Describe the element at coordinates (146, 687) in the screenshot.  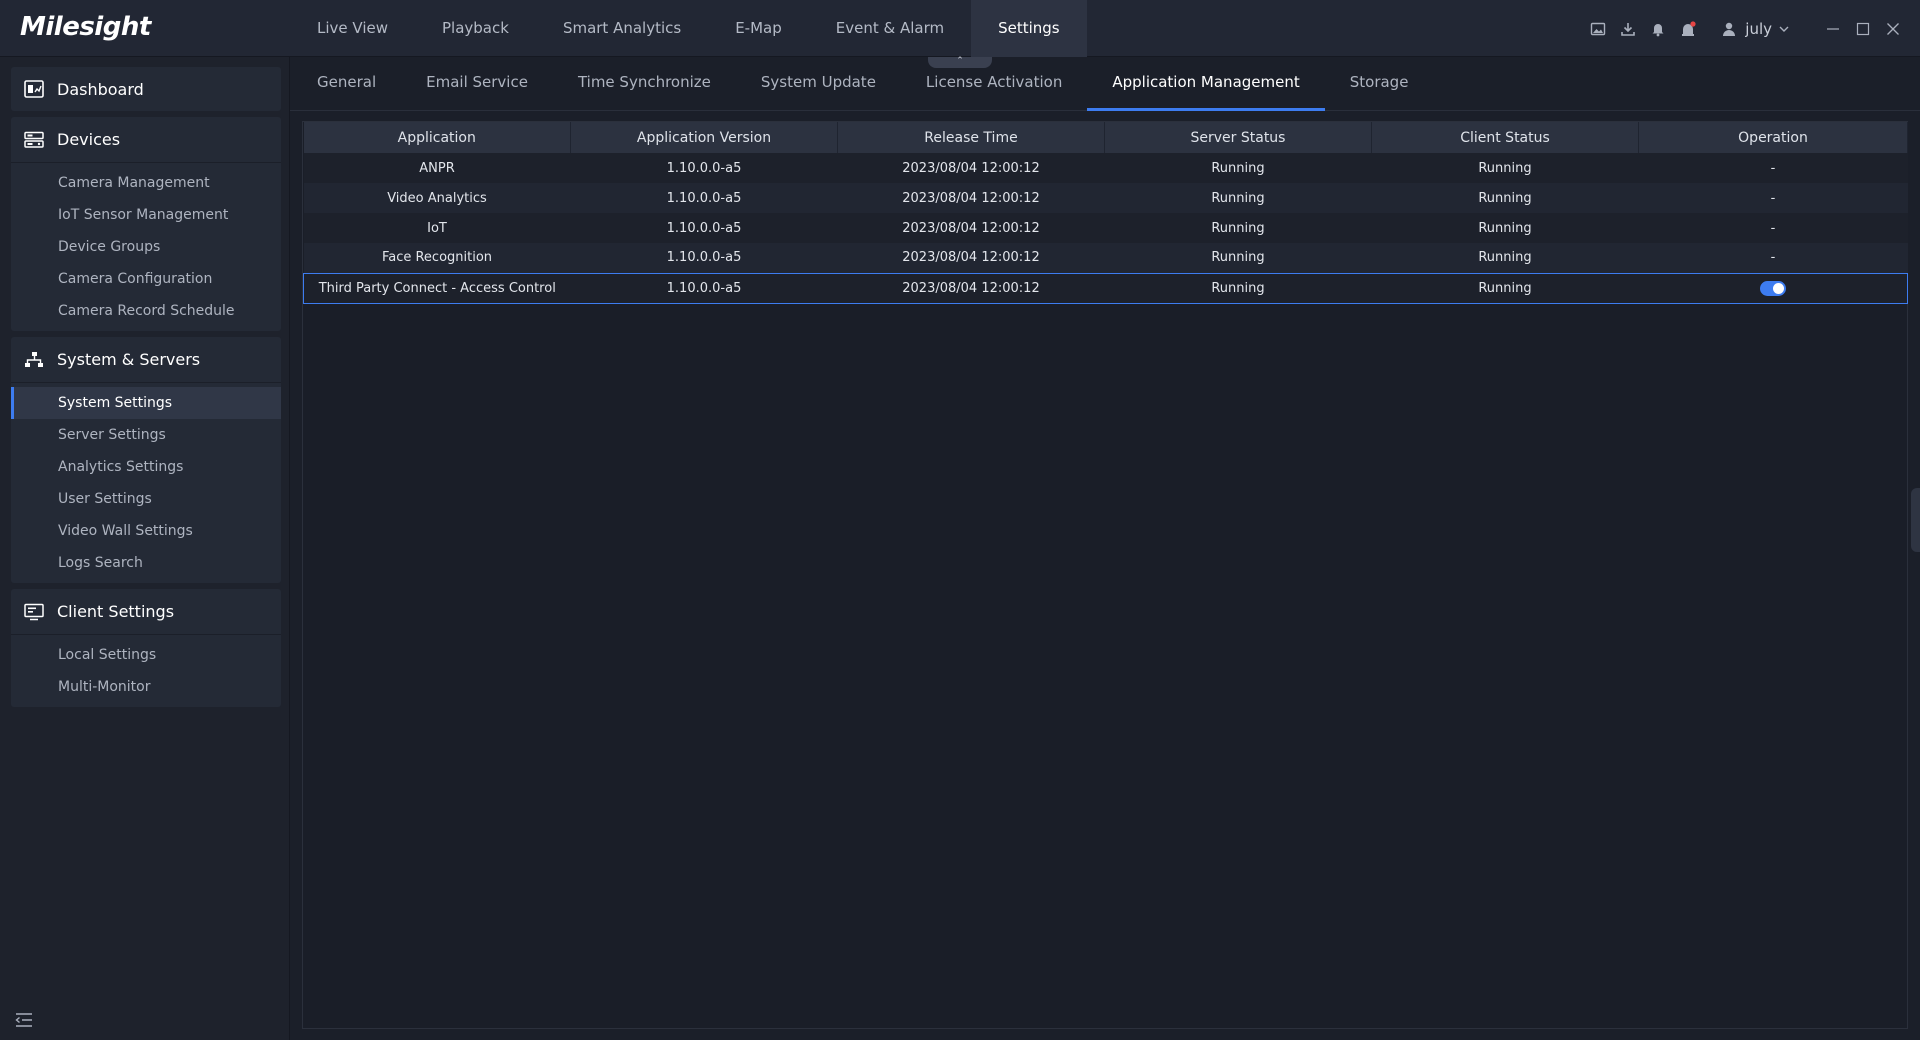
I see `sidebar-item-multi-monitor: Multi-Monitor` at that location.